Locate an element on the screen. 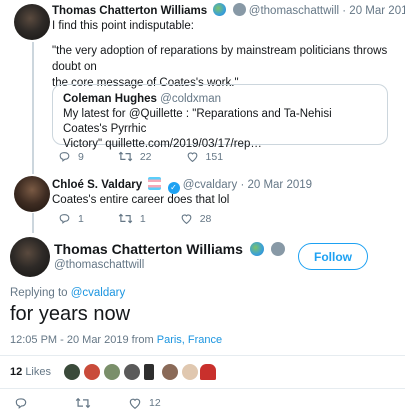 This screenshot has height=416, width=405. likes-stat: 12 Likes is located at coordinates (30, 372).